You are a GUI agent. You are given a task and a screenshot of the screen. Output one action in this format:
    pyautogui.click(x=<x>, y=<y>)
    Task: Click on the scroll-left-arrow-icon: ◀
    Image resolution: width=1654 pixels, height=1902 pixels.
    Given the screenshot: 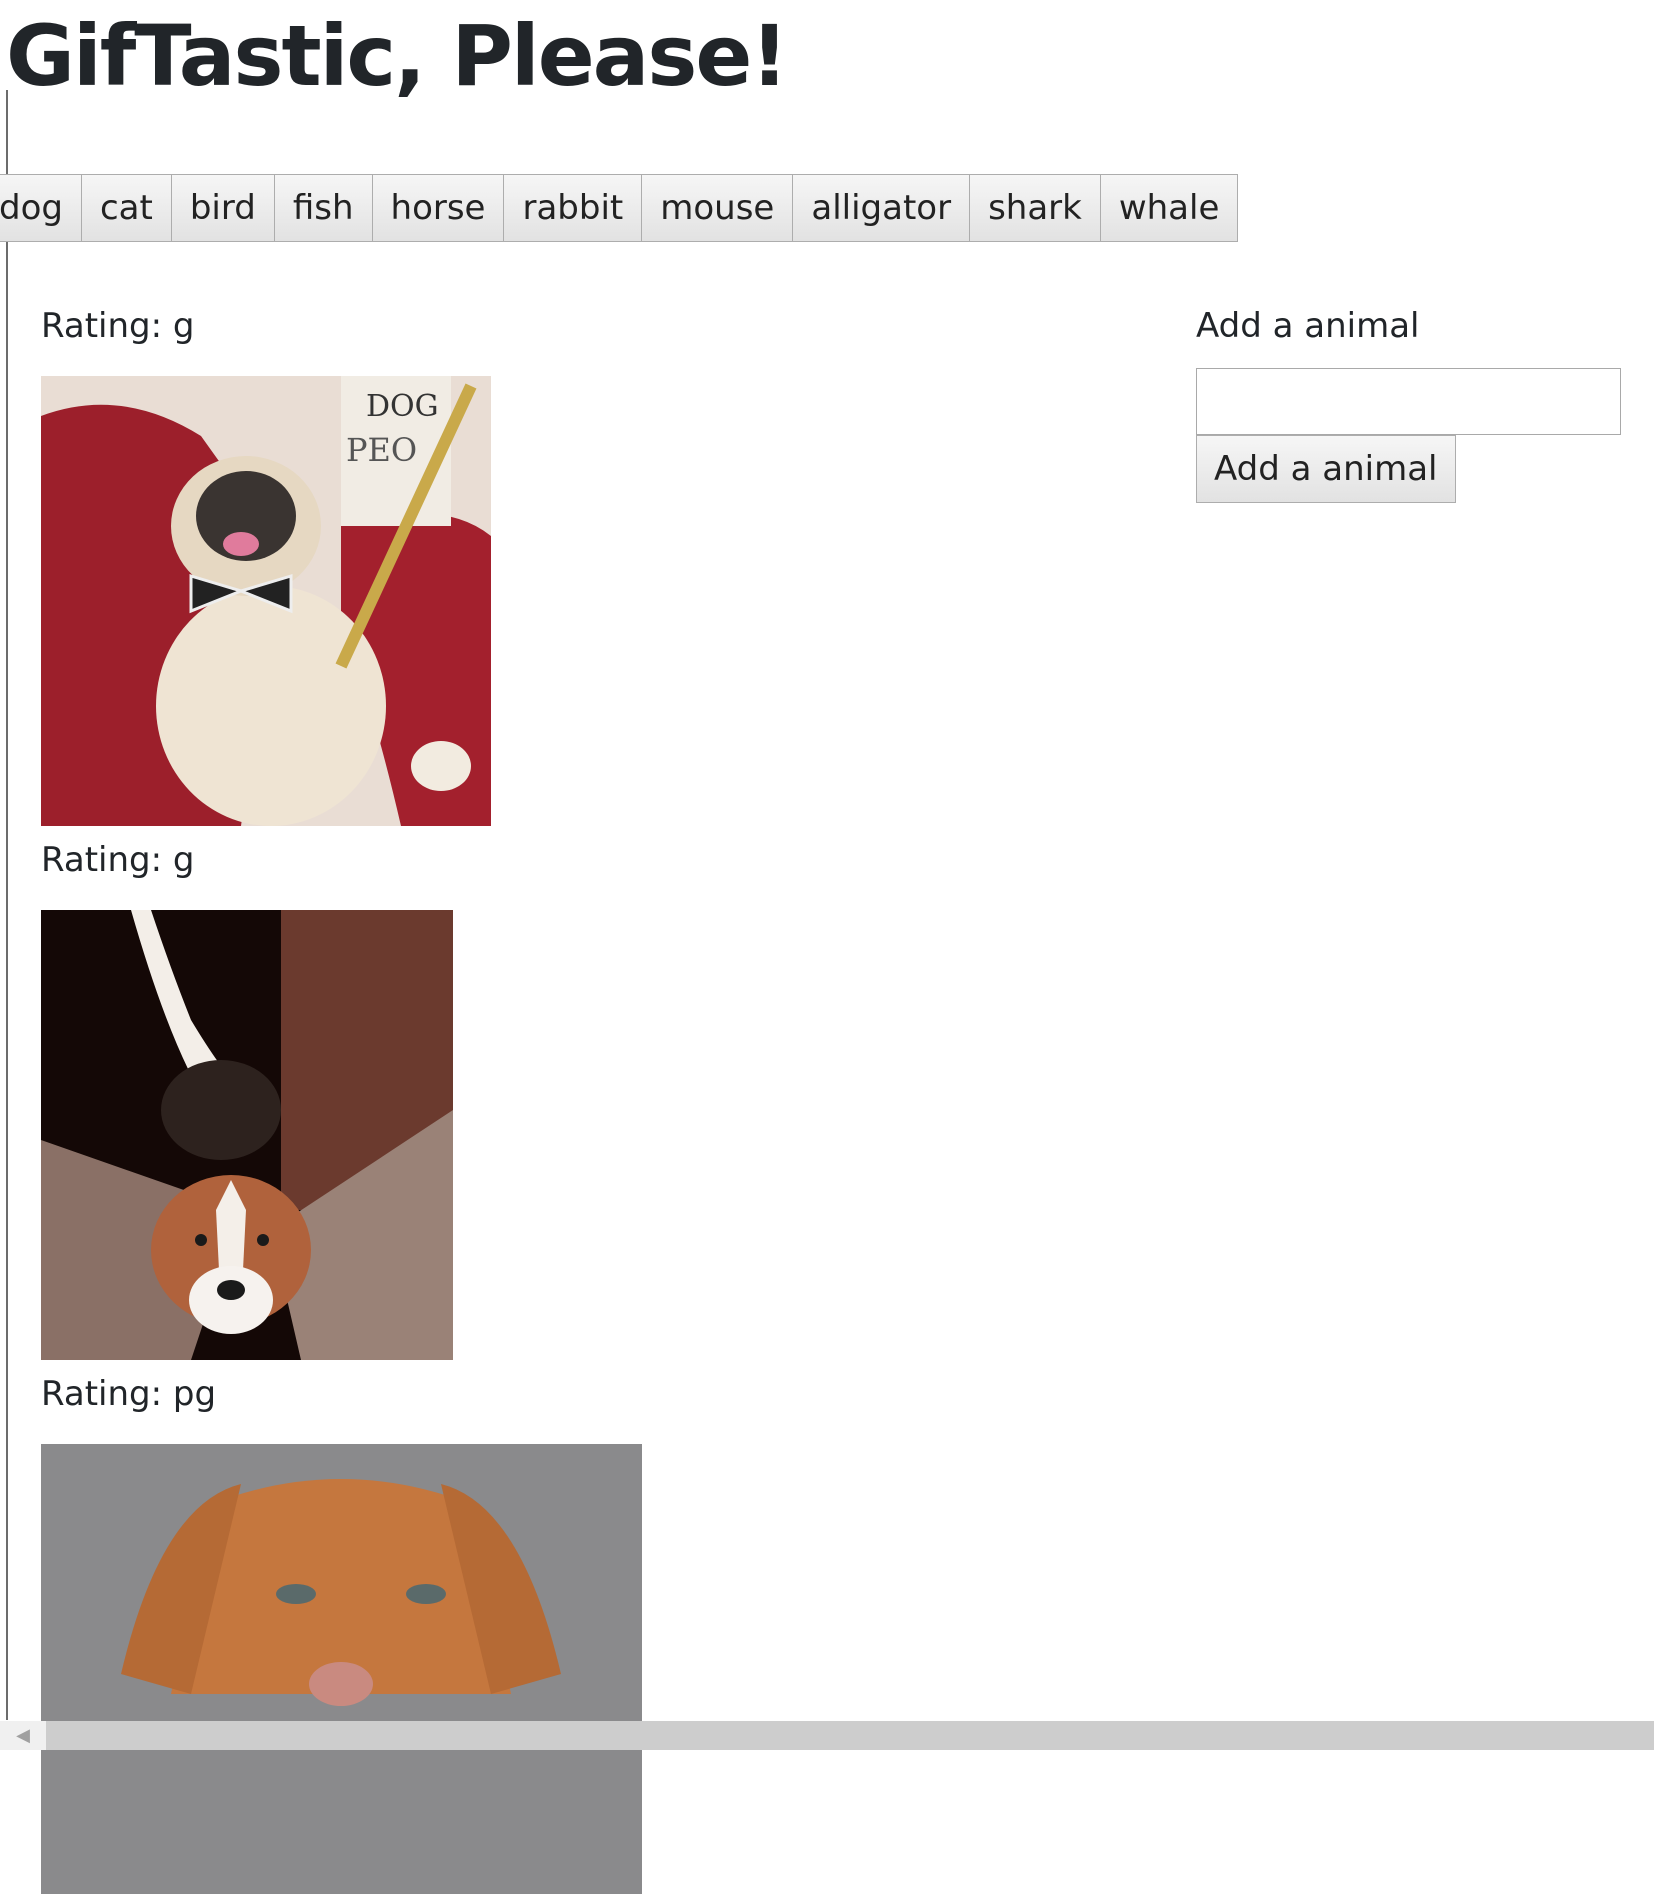 What is the action you would take?
    pyautogui.click(x=23, y=1735)
    